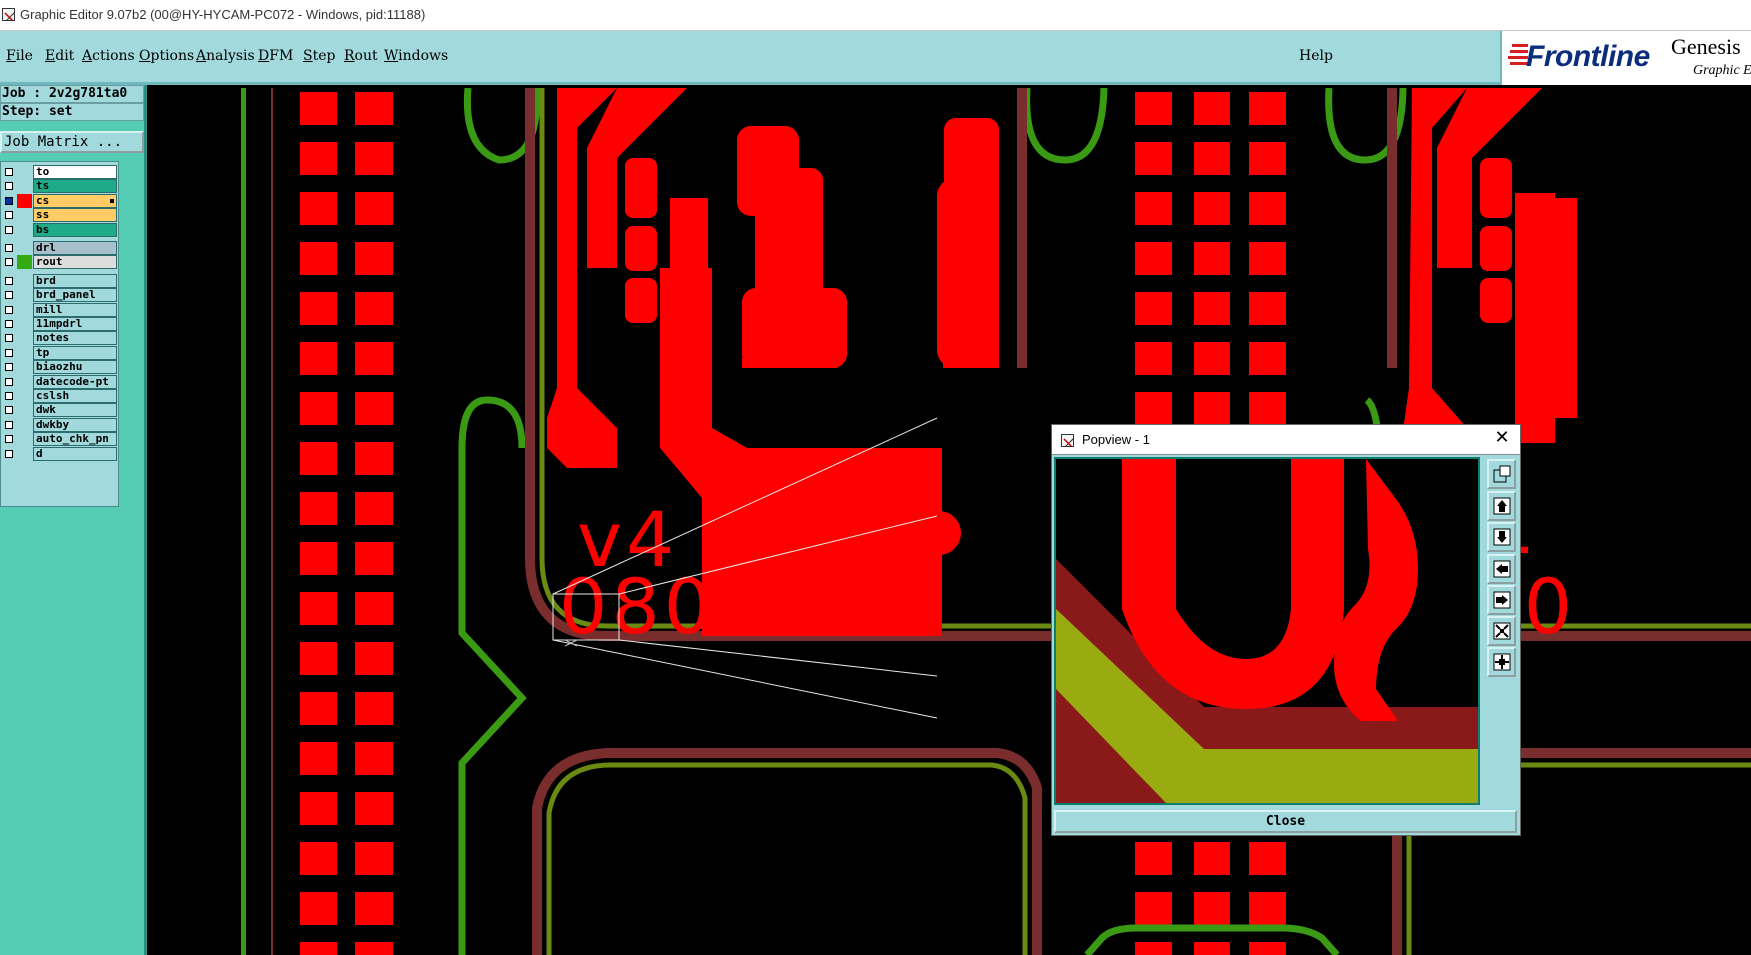  I want to click on layer-name: ts, so click(75, 186).